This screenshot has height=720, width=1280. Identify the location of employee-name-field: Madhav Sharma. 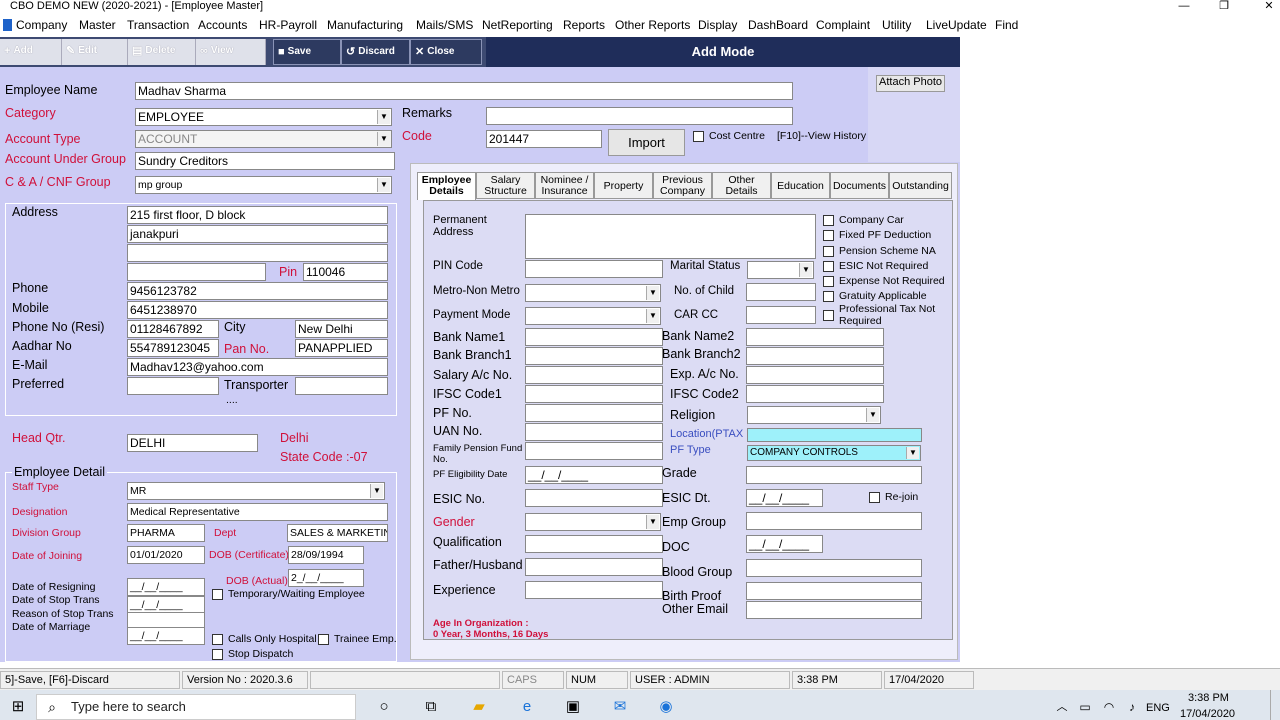
(464, 91).